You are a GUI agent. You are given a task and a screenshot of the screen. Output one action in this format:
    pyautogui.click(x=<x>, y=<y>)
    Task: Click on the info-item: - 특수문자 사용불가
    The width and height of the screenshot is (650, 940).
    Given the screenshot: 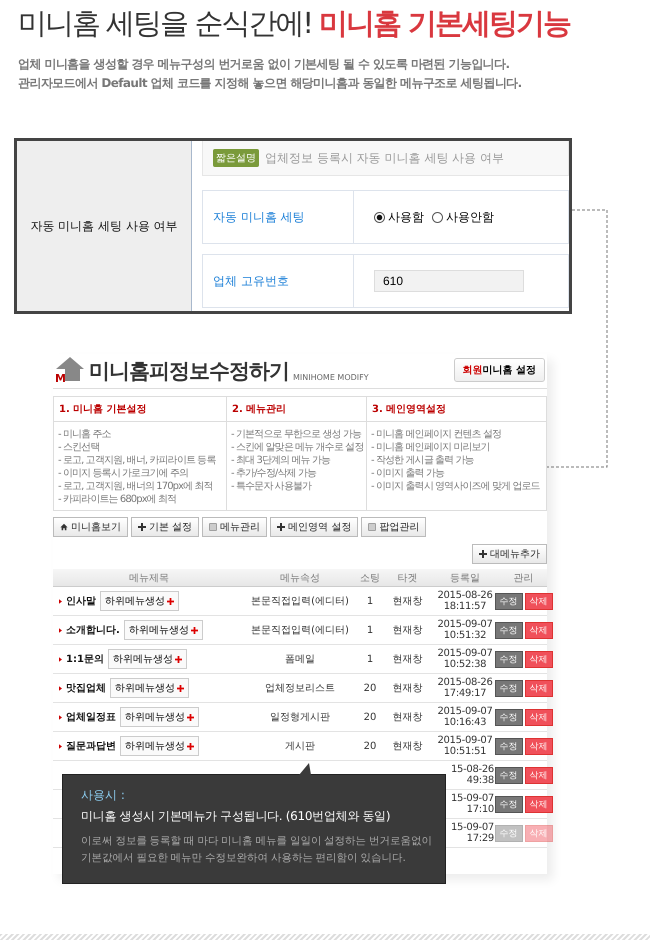 What is the action you would take?
    pyautogui.click(x=272, y=486)
    